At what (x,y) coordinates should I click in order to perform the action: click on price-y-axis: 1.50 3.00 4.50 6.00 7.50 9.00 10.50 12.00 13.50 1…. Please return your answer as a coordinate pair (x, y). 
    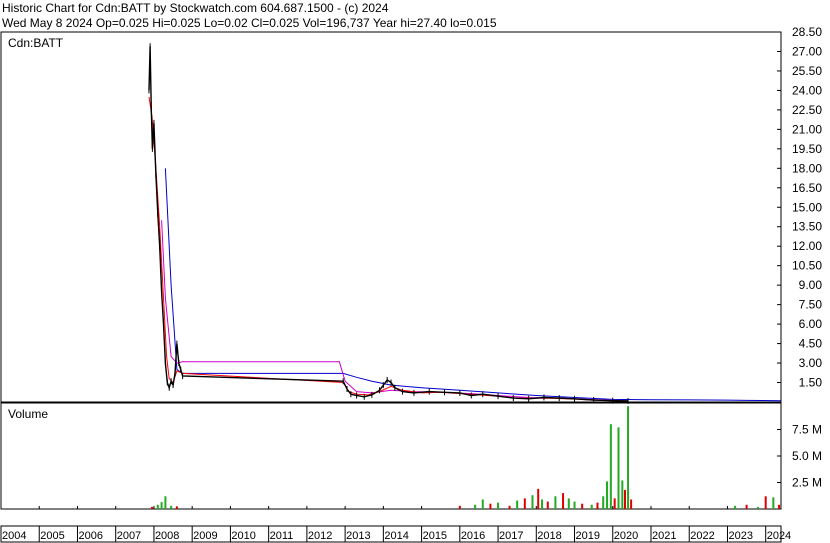
    Looking at the image, I should click on (799, 207).